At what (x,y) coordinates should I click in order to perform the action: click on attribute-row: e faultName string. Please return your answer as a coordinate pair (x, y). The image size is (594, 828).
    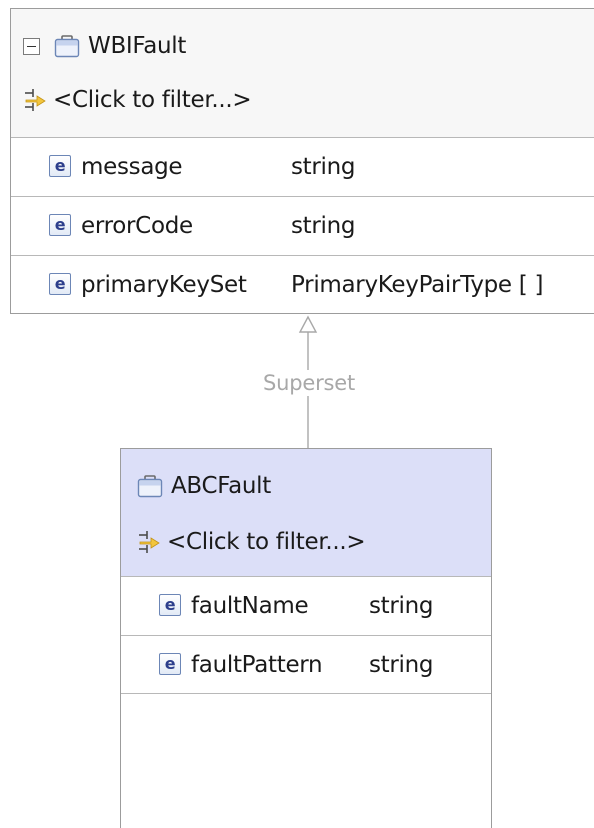
    Looking at the image, I should click on (306, 605).